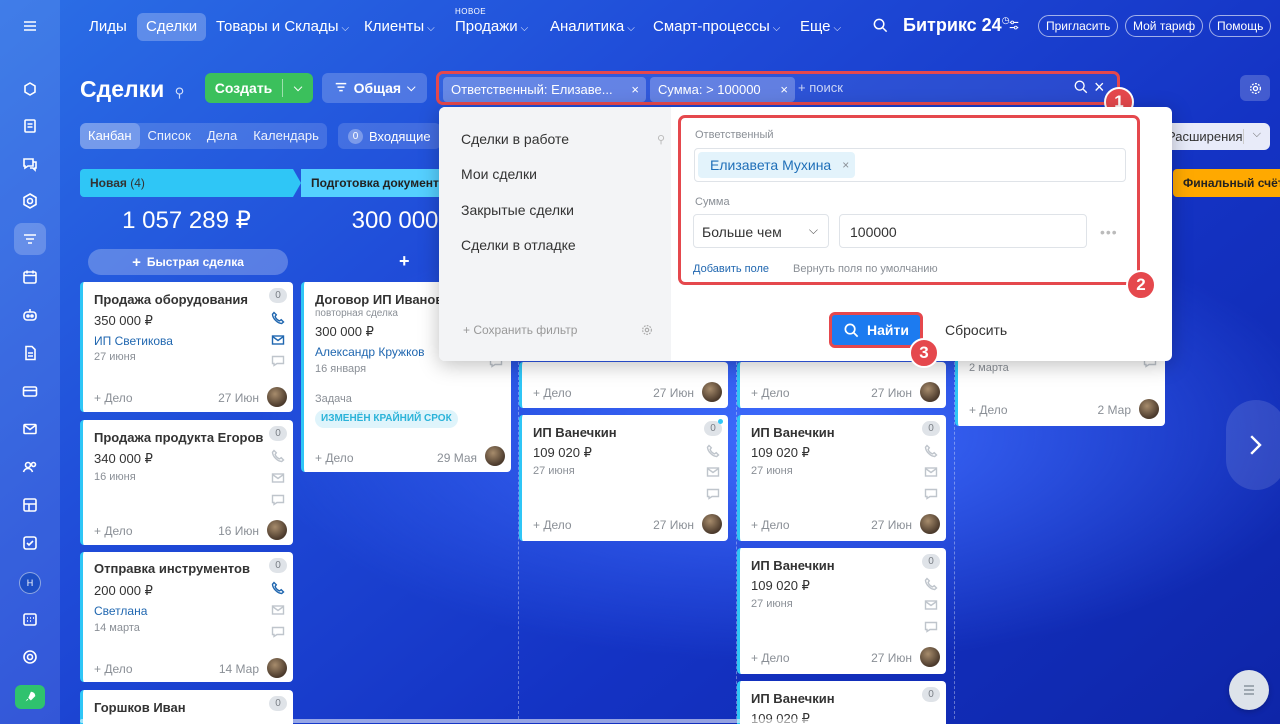  What do you see at coordinates (1240, 26) in the screenshot?
I see `help-button: Помощь` at bounding box center [1240, 26].